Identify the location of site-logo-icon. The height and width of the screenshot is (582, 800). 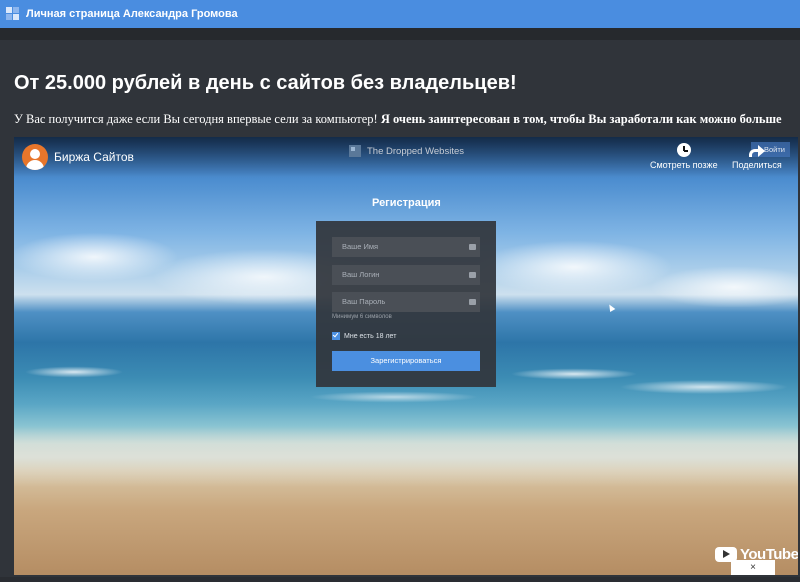
(13, 14).